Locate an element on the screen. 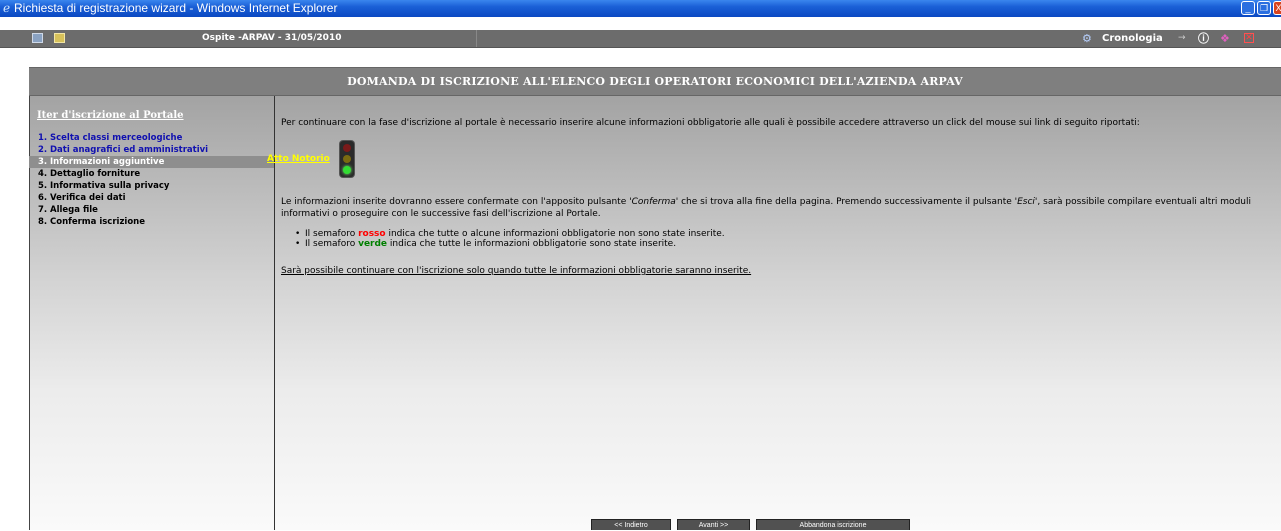 The image size is (1281, 531). step-4: 4. Dettaglio forniture is located at coordinates (89, 174).